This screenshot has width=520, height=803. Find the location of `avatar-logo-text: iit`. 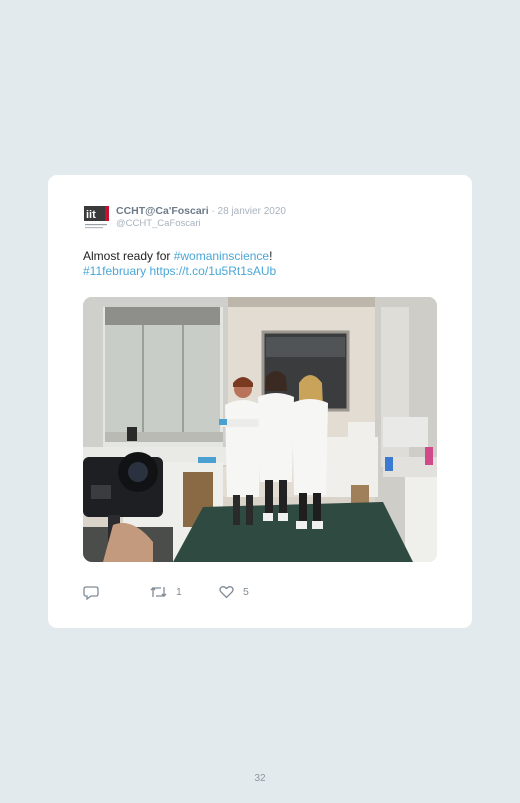

avatar-logo-text: iit is located at coordinates (91, 215).